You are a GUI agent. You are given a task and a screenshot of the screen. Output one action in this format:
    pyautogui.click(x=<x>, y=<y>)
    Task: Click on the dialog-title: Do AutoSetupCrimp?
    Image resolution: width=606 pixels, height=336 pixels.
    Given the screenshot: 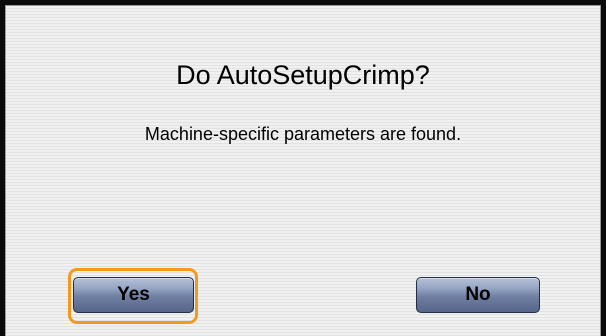 What is the action you would take?
    pyautogui.click(x=303, y=75)
    